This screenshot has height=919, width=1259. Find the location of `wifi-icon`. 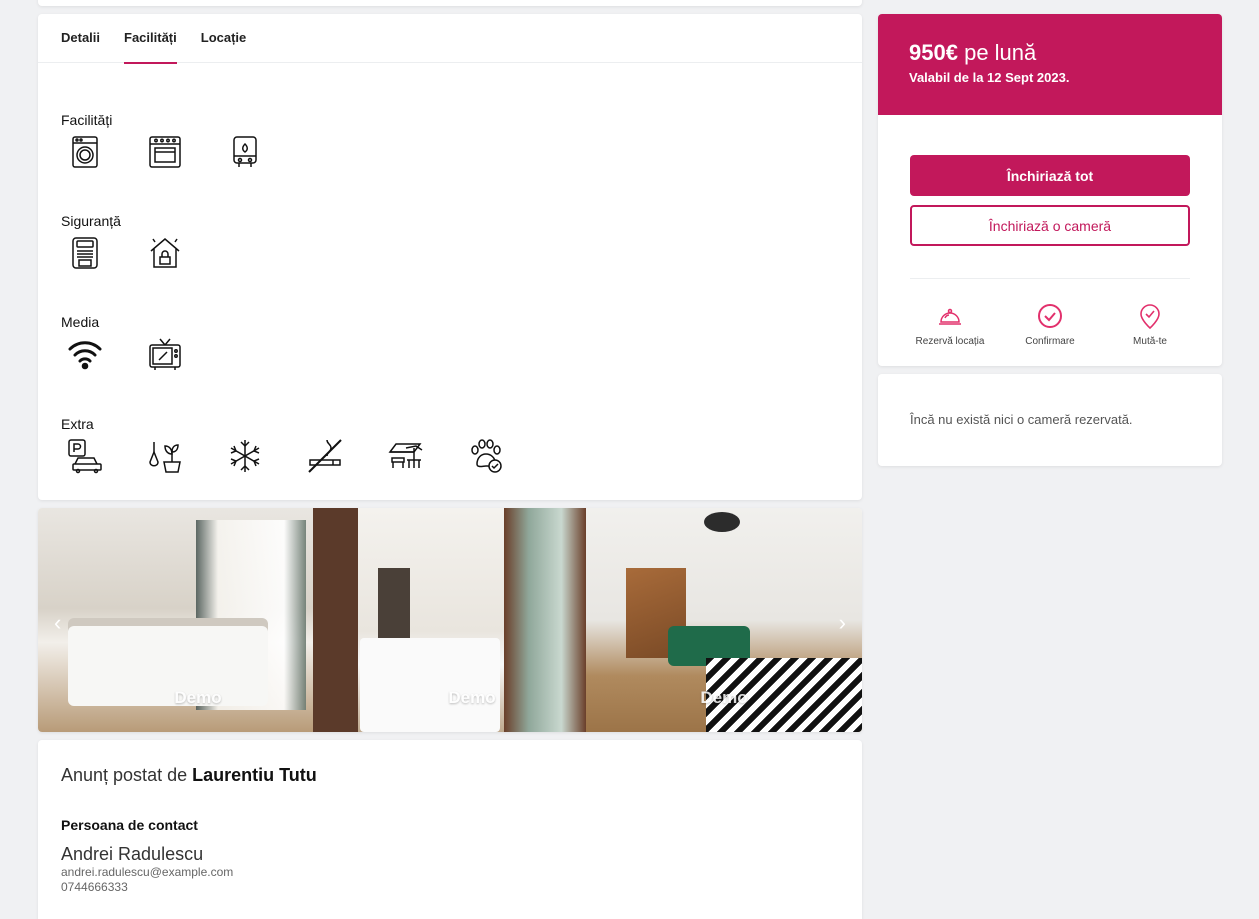

wifi-icon is located at coordinates (85, 354).